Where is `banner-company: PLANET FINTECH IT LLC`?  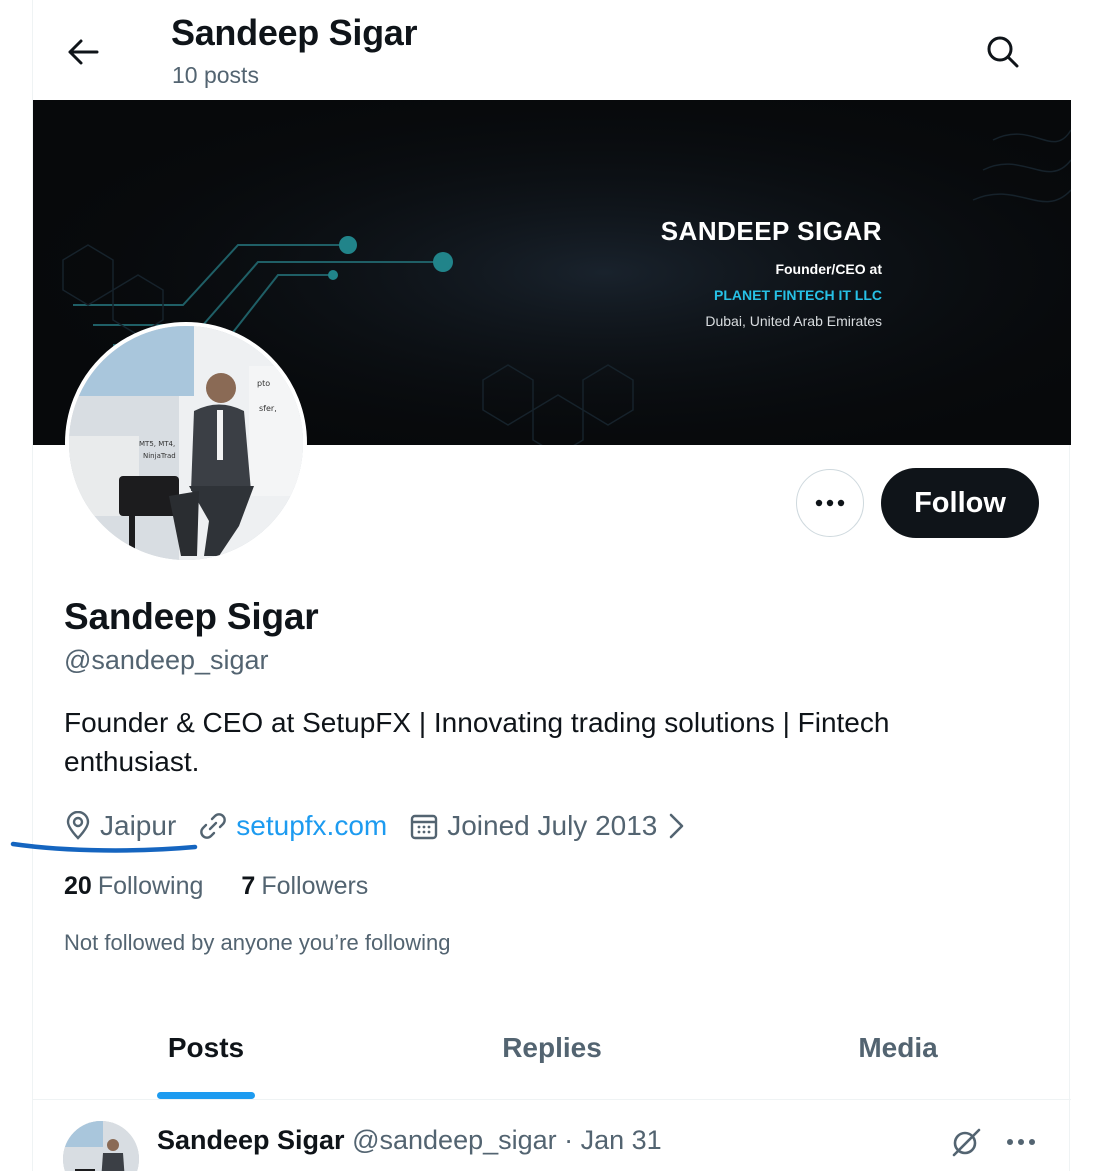 banner-company: PLANET FINTECH IT LLC is located at coordinates (798, 295).